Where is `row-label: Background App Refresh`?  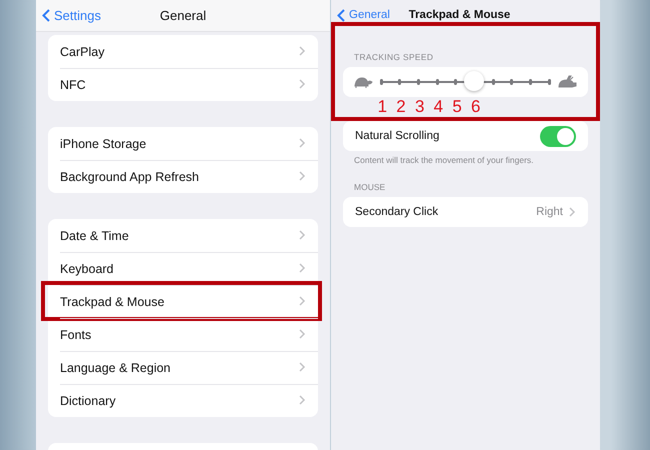 row-label: Background App Refresh is located at coordinates (129, 177).